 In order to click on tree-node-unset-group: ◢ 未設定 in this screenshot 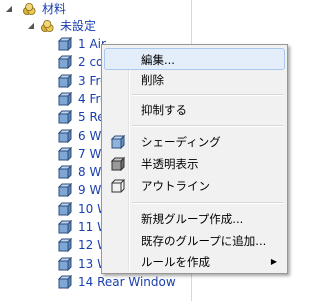, I will do `click(95, 26)`.